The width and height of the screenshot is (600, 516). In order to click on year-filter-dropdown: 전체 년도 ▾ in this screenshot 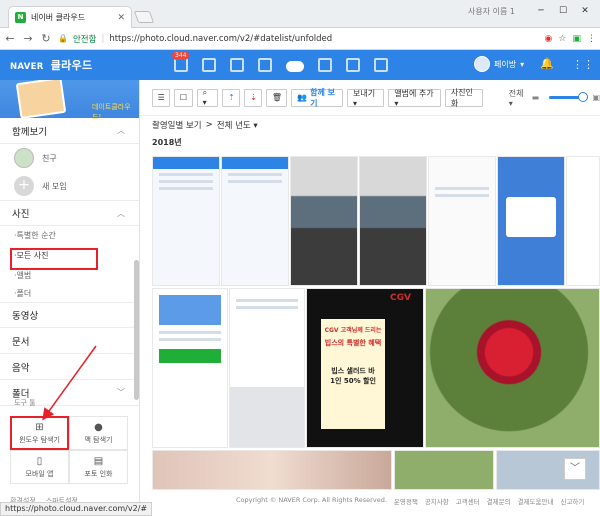, I will do `click(237, 125)`.